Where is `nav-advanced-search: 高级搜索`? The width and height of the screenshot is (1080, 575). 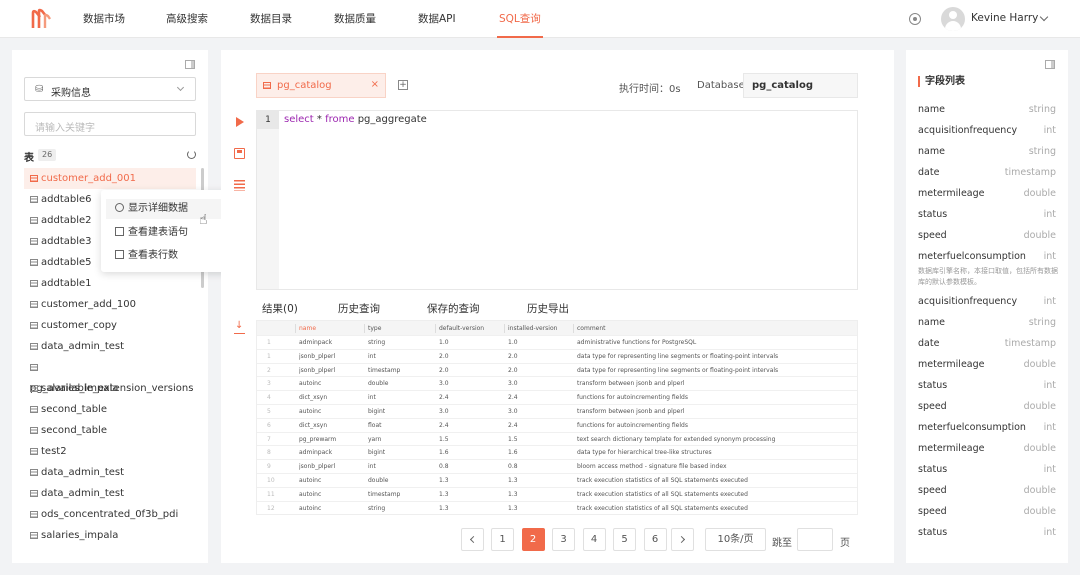
nav-advanced-search: 高级搜索 is located at coordinates (187, 19).